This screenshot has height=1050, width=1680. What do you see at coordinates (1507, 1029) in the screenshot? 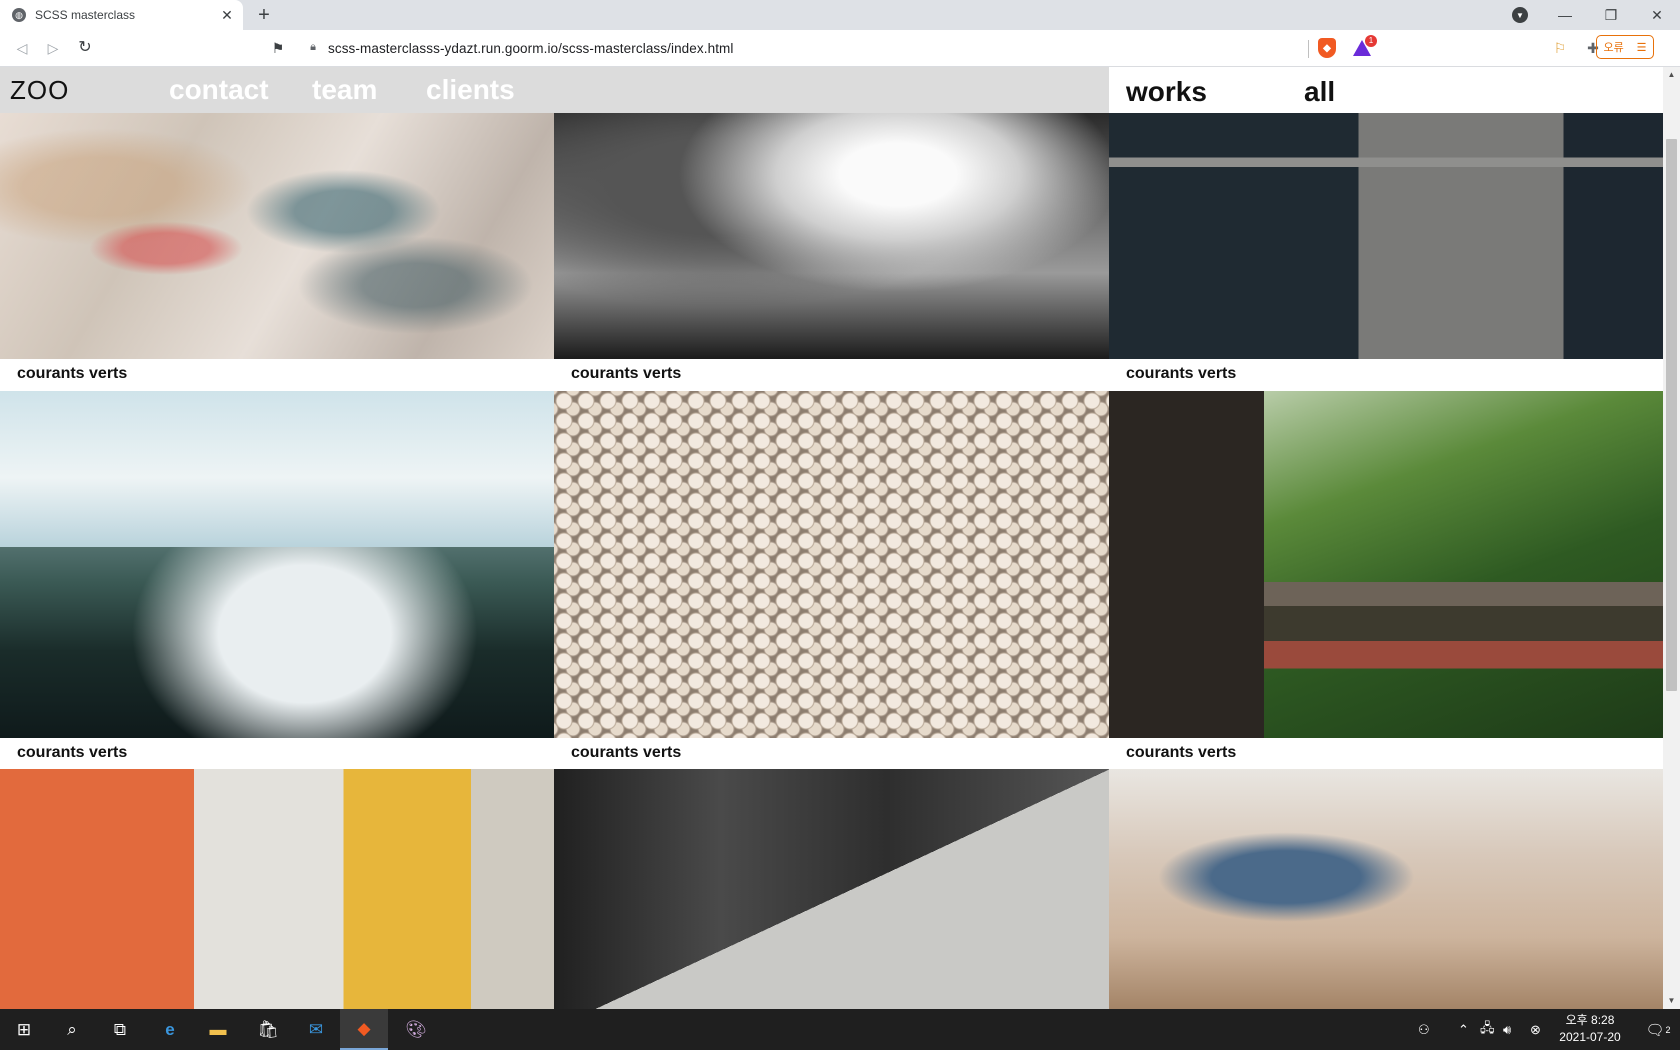
I see `volume-icon: 🔊︎` at bounding box center [1507, 1029].